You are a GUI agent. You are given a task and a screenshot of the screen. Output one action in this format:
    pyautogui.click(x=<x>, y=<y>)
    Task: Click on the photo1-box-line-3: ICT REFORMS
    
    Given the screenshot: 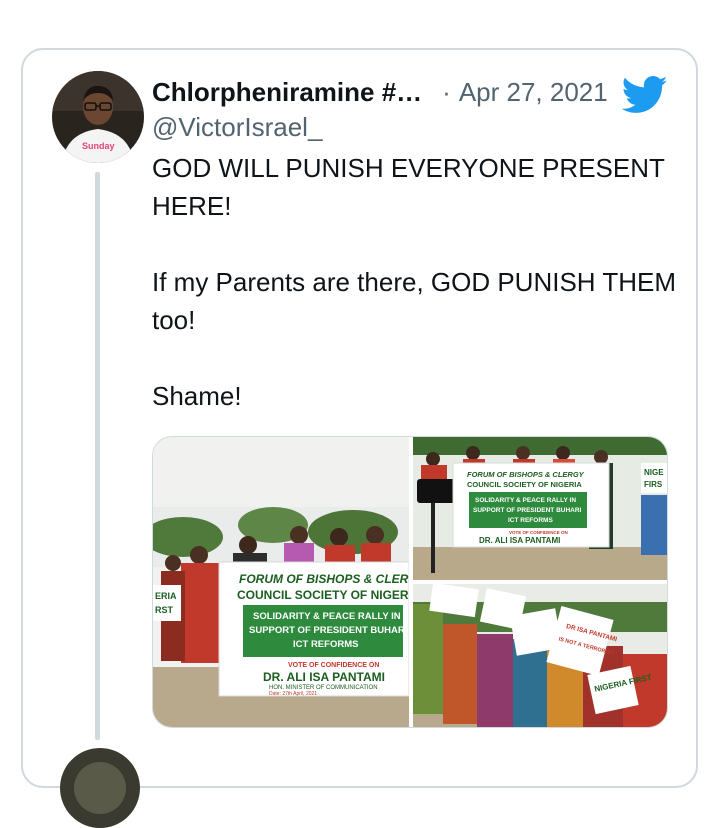 What is the action you would take?
    pyautogui.click(x=325, y=644)
    